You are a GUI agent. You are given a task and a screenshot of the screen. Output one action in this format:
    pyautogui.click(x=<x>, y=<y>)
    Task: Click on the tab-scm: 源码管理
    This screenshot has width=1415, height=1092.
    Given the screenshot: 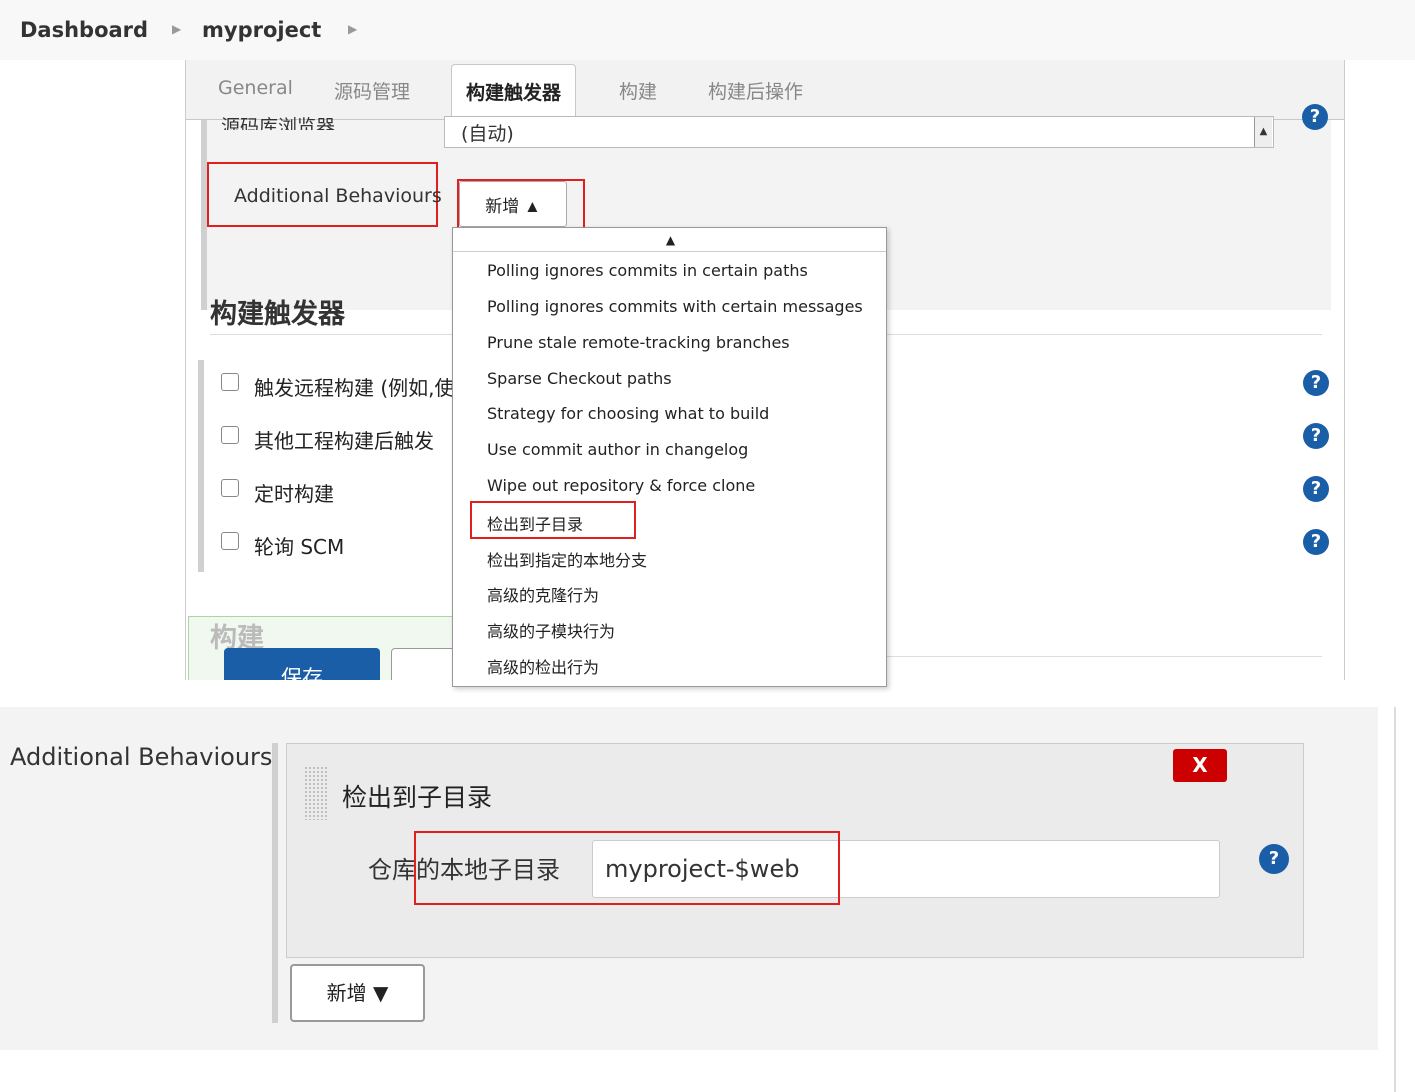 What is the action you would take?
    pyautogui.click(x=372, y=90)
    